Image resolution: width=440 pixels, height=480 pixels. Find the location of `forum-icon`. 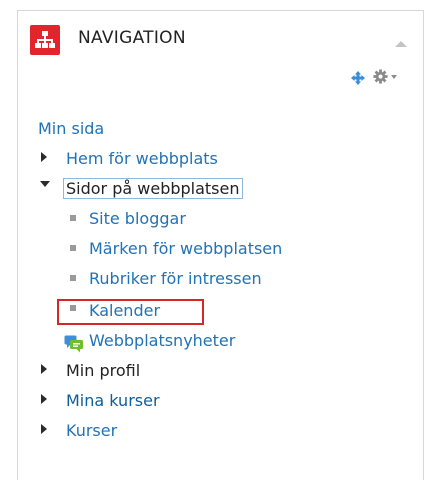

forum-icon is located at coordinates (74, 346).